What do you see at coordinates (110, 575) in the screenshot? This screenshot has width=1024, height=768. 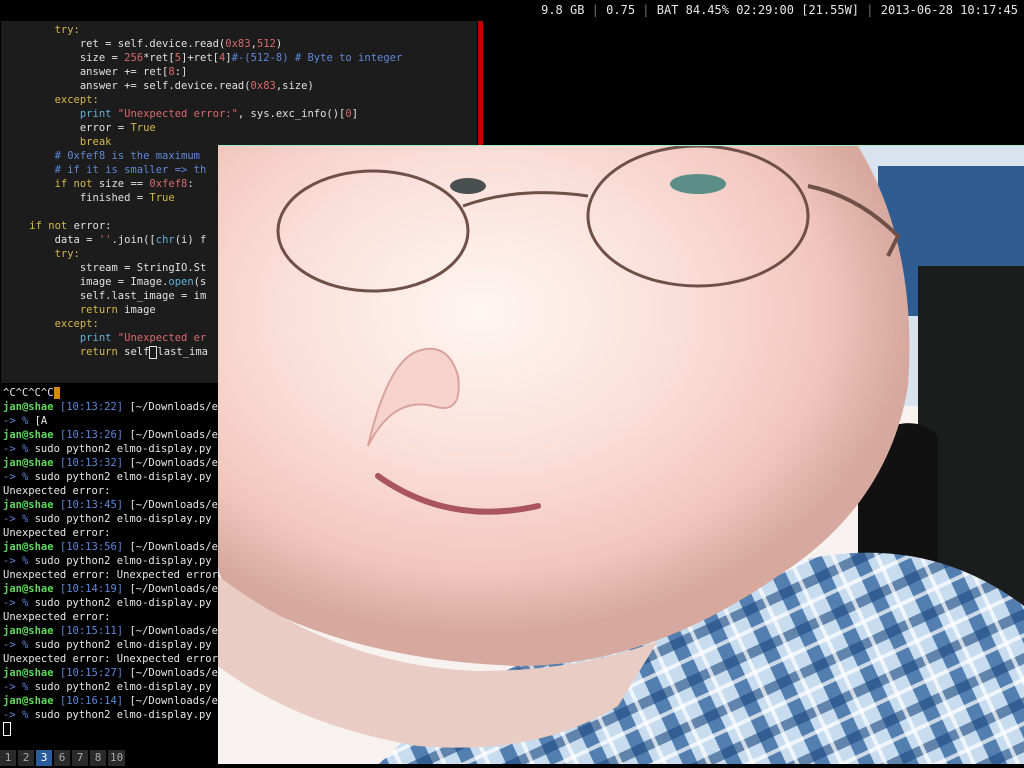 I see `terminal-output-line: Unexpected error: Unexpected error:` at bounding box center [110, 575].